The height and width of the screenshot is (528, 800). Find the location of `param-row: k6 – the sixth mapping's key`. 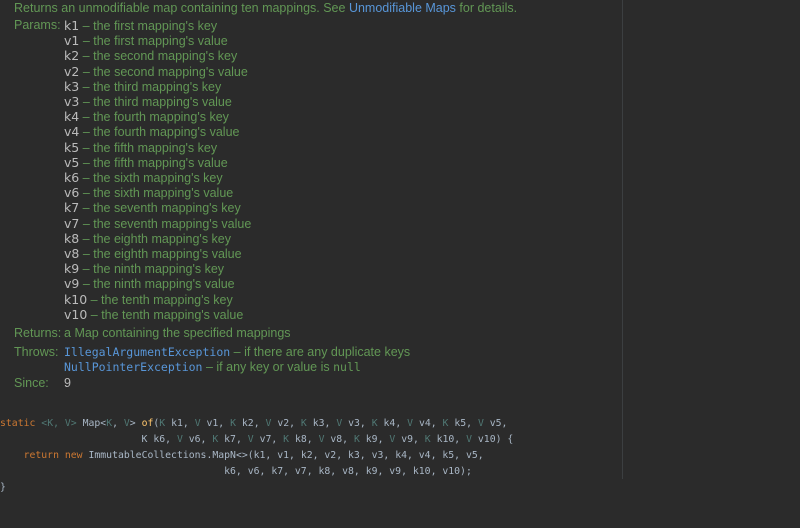

param-row: k6 – the sixth mapping's key is located at coordinates (143, 178).